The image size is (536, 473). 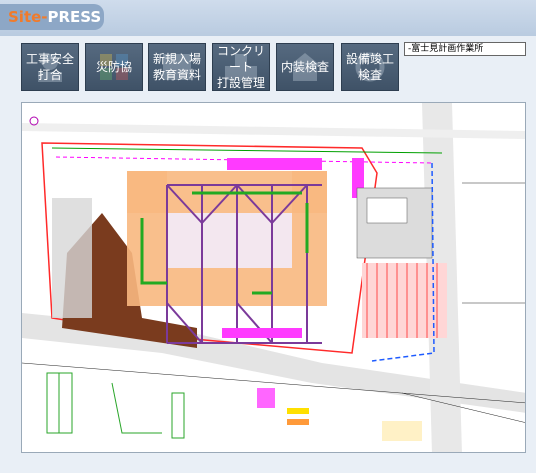 What do you see at coordinates (28, 17) in the screenshot?
I see `logo-text: Site-` at bounding box center [28, 17].